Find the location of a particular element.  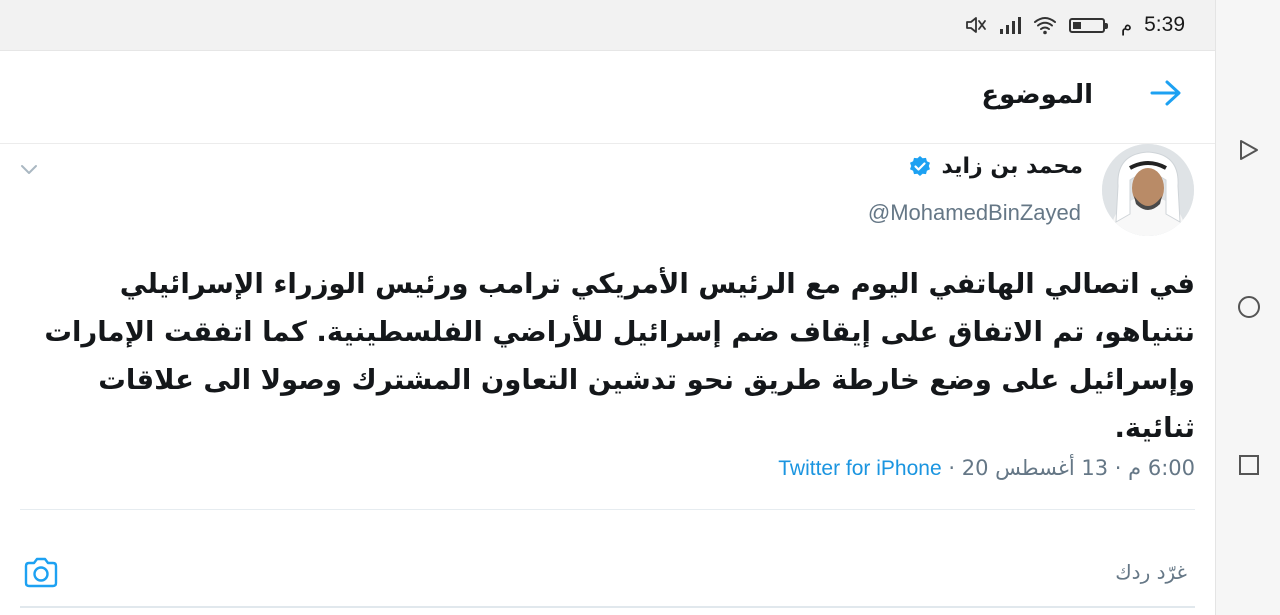

home-circle-icon is located at coordinates (1249, 307).